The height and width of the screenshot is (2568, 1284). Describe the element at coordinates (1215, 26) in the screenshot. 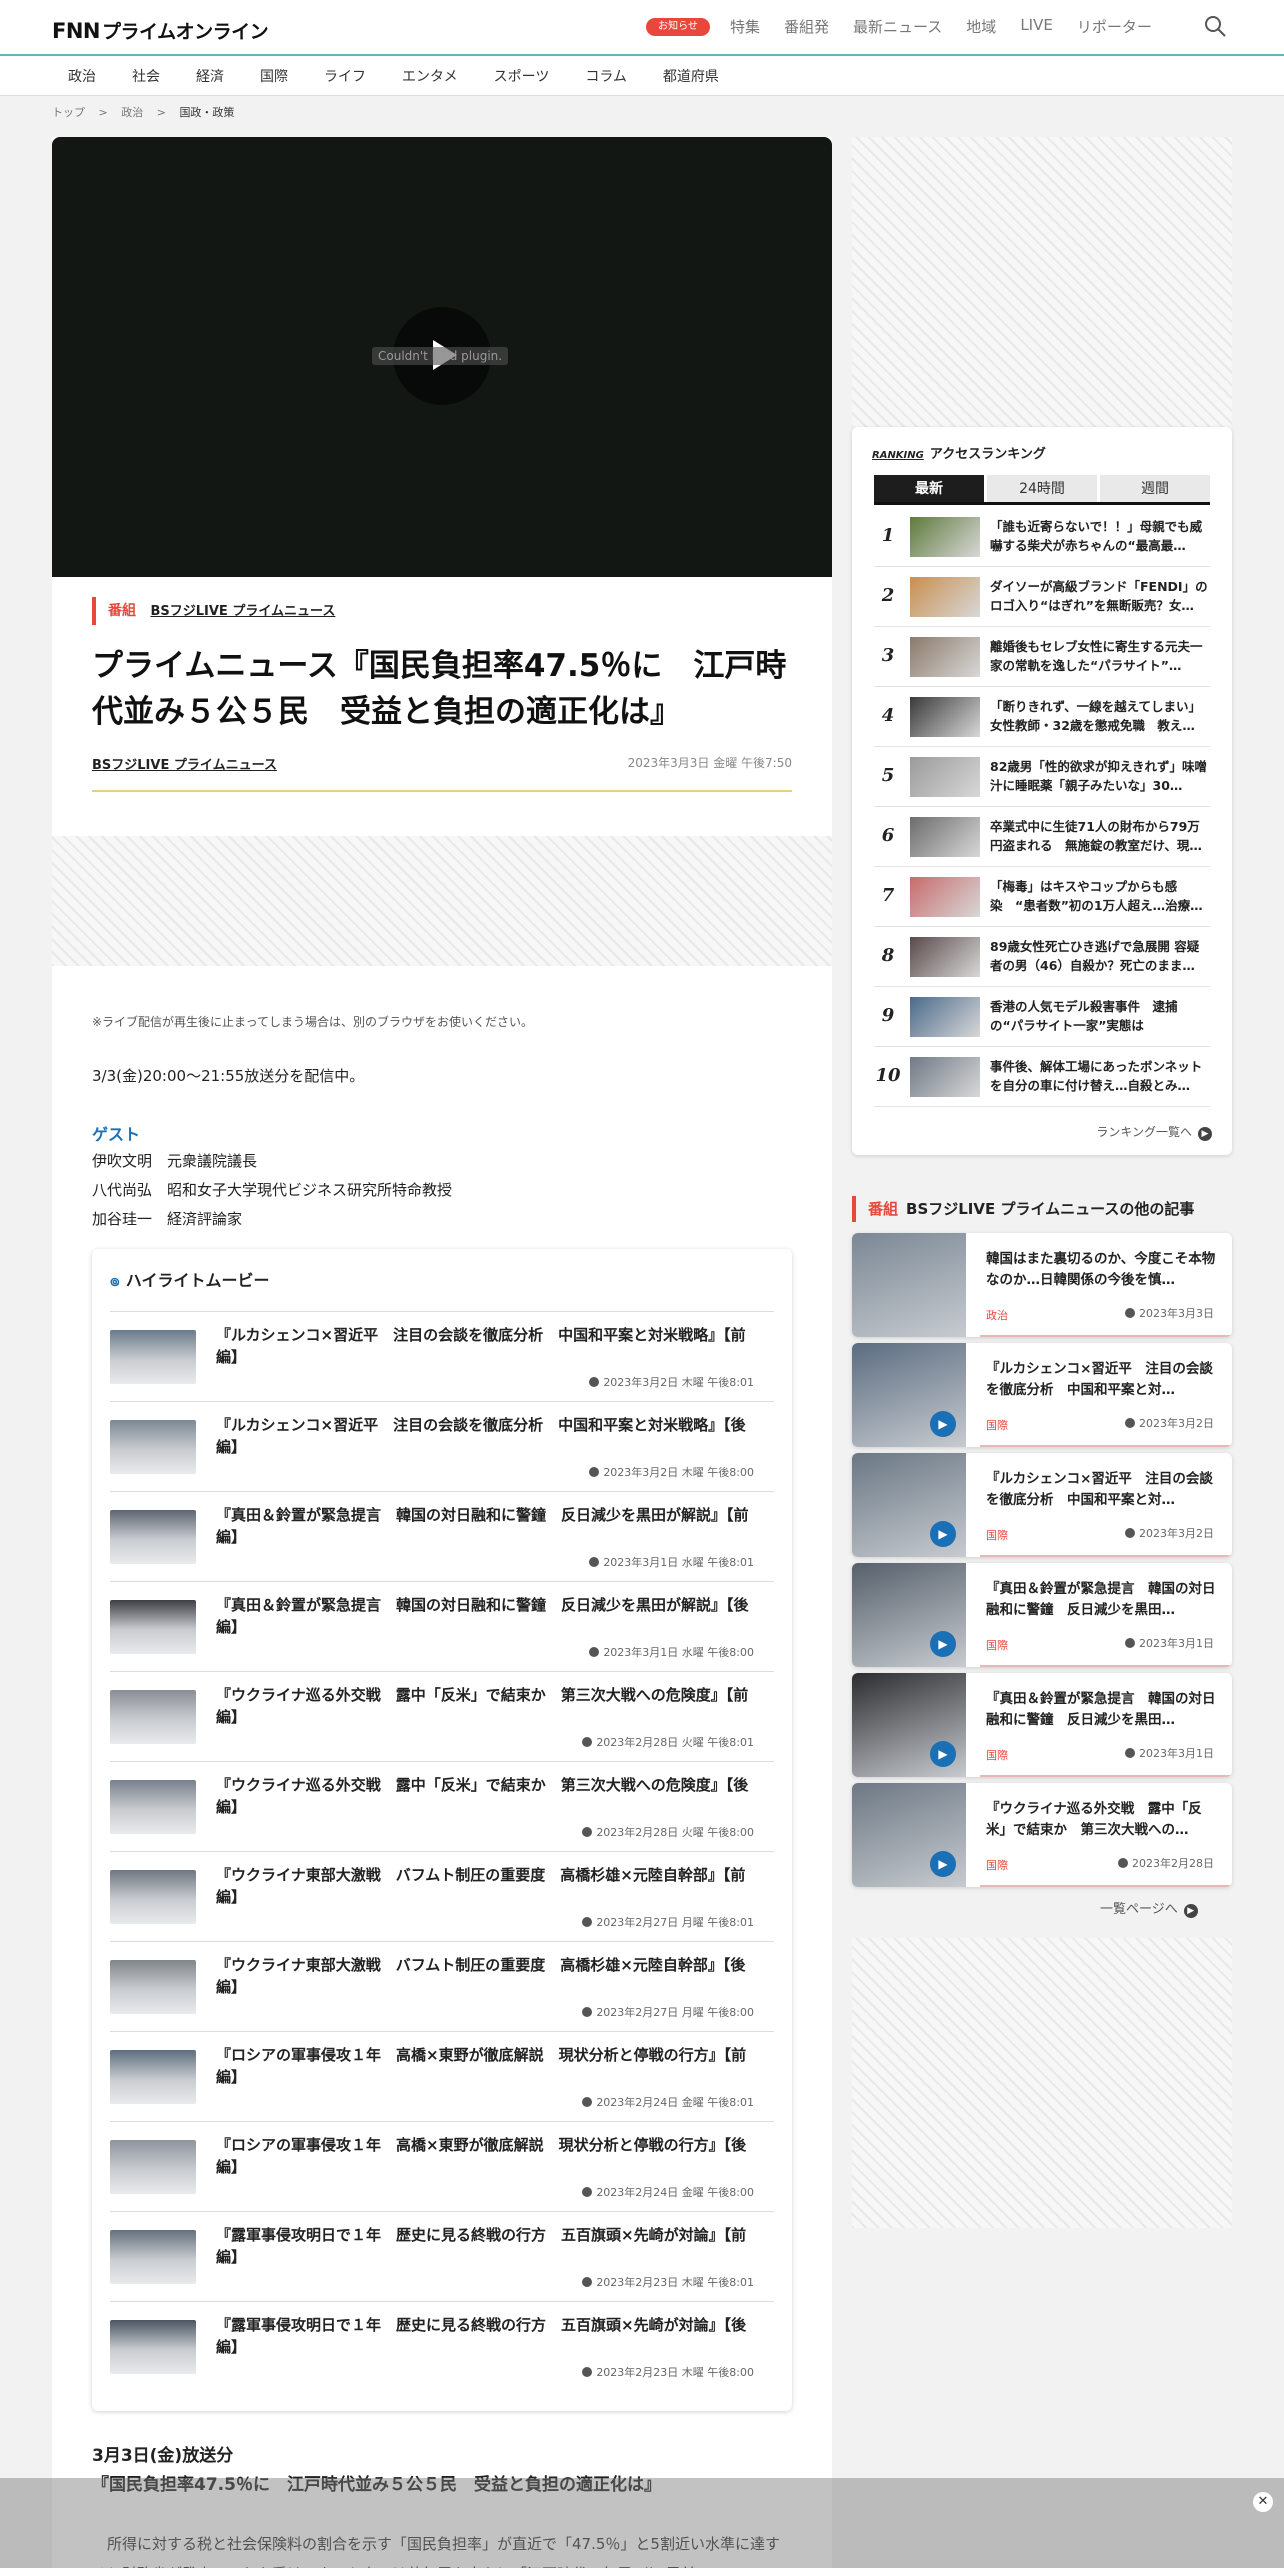

I see `search-icon` at that location.